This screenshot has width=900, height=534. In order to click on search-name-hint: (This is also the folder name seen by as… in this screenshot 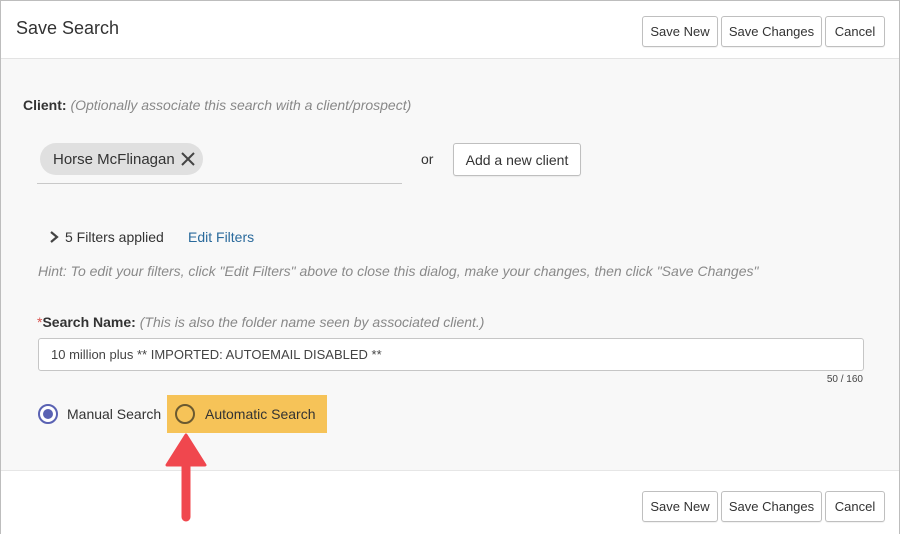, I will do `click(312, 322)`.